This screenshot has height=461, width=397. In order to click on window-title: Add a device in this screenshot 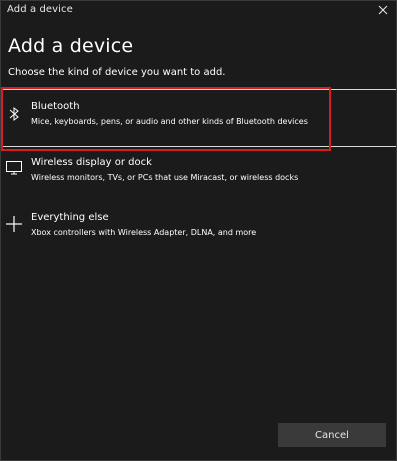, I will do `click(40, 9)`.